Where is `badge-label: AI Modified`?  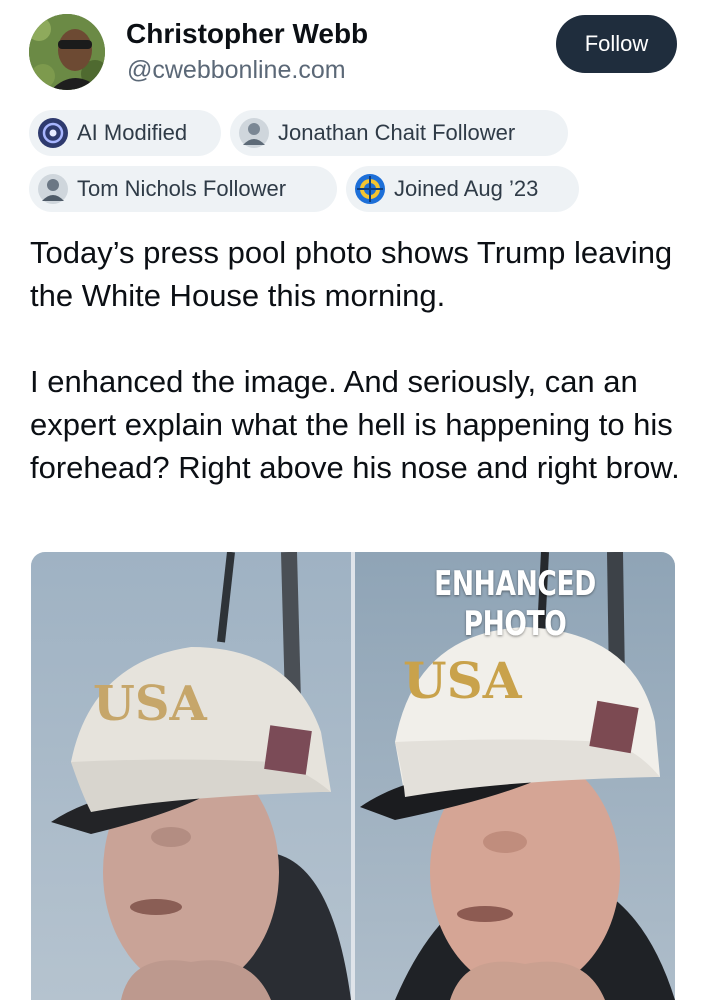
badge-label: AI Modified is located at coordinates (132, 132).